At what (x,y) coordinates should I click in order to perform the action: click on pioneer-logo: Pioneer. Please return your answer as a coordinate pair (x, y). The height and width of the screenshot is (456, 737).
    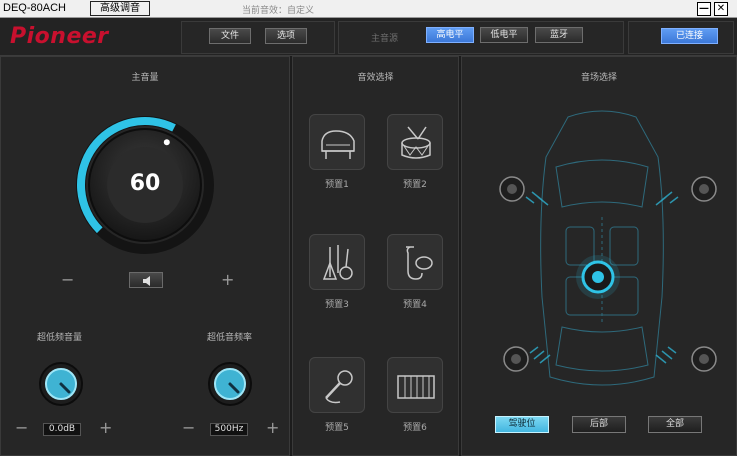
    Looking at the image, I should click on (59, 36).